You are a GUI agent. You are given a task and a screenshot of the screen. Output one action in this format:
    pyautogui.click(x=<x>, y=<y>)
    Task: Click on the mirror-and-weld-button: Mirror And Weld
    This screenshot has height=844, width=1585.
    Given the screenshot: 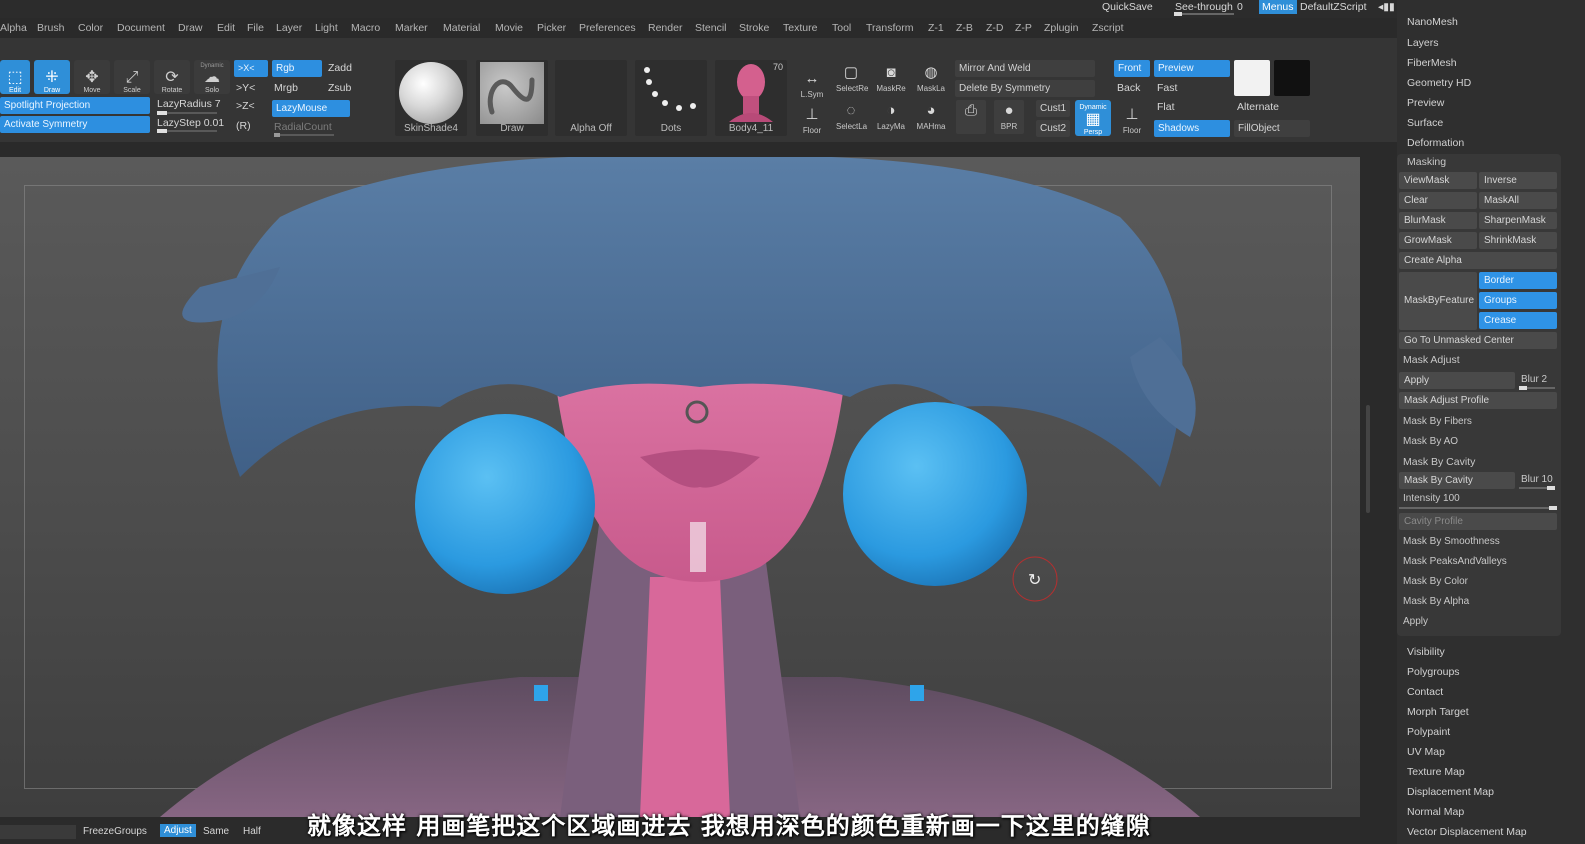 What is the action you would take?
    pyautogui.click(x=1025, y=68)
    